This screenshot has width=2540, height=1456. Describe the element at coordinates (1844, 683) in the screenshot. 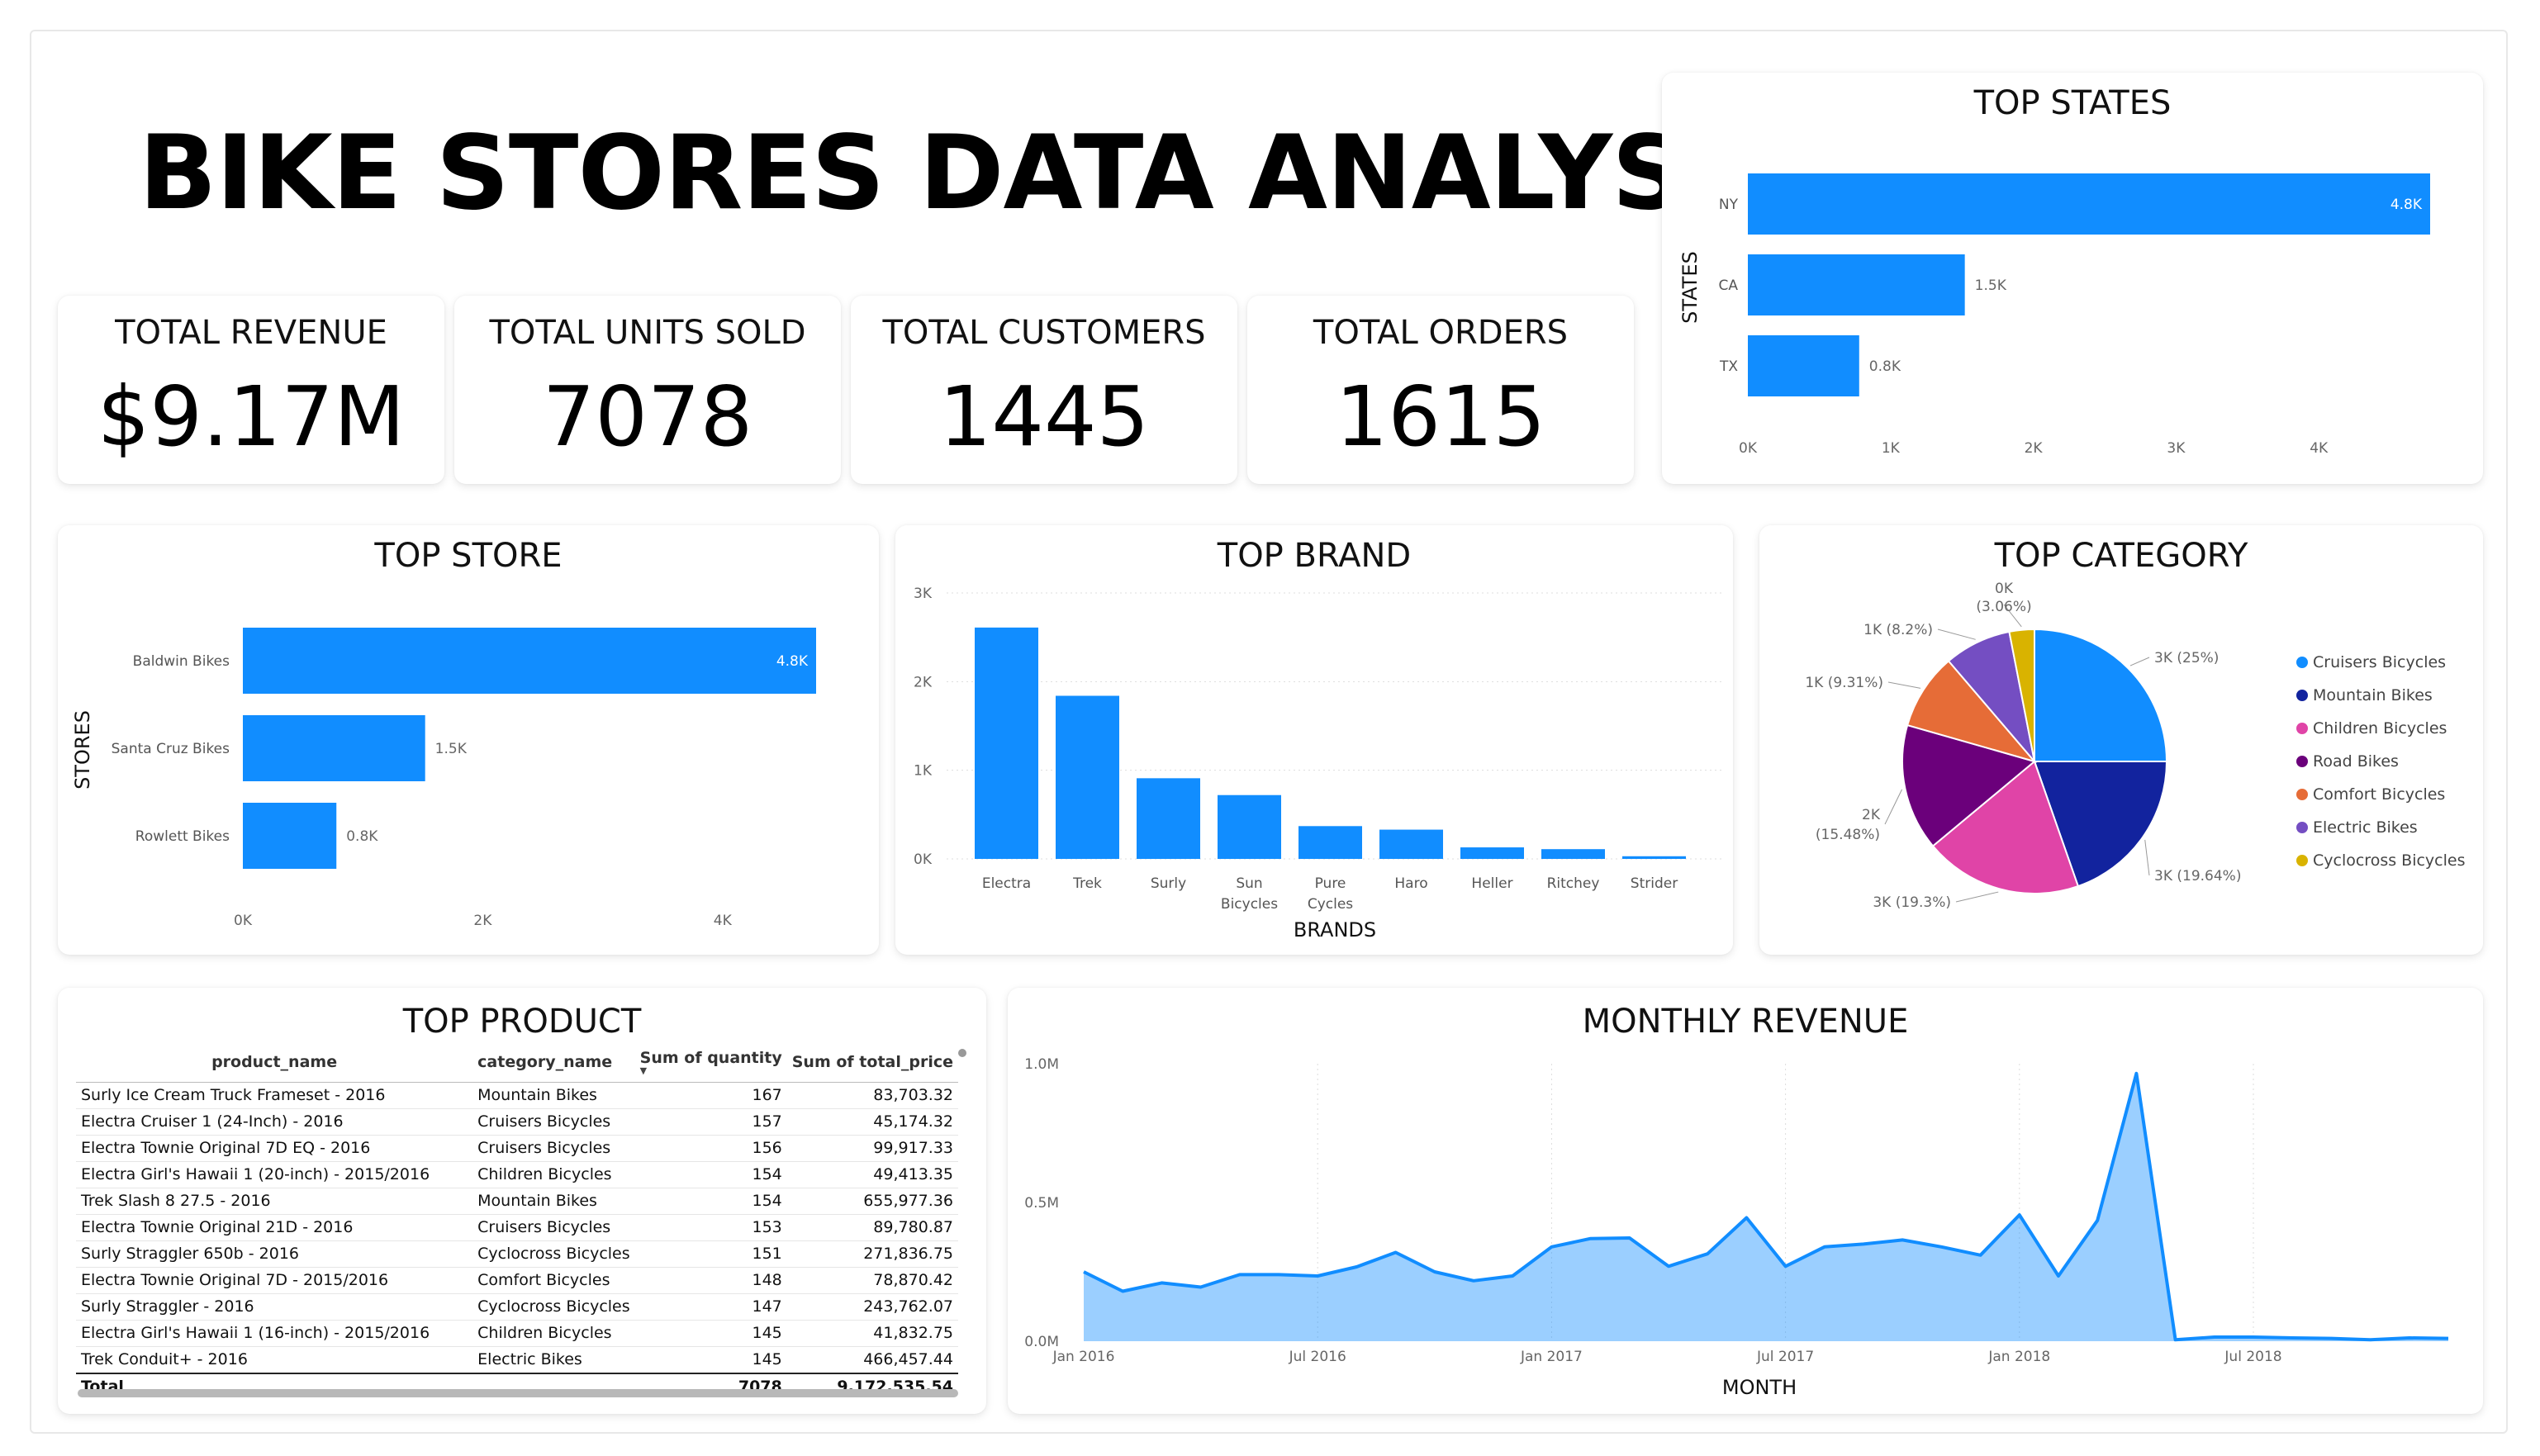

I see `data-label: 1K (9.31%)` at that location.